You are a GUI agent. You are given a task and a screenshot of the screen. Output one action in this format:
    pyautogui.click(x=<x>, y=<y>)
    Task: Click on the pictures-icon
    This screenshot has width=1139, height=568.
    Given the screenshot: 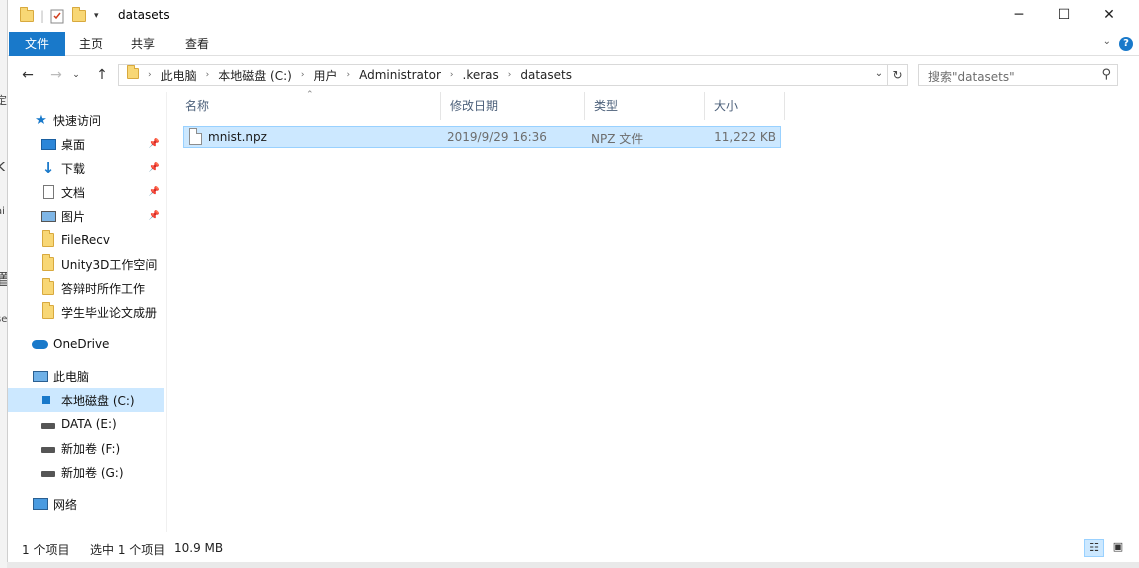 What is the action you would take?
    pyautogui.click(x=48, y=216)
    